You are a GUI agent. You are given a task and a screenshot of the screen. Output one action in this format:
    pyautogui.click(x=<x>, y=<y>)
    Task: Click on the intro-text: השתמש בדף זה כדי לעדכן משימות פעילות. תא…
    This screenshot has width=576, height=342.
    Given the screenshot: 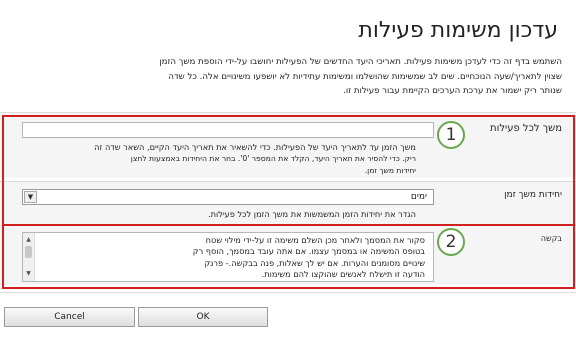 What is the action you would take?
    pyautogui.click(x=288, y=77)
    